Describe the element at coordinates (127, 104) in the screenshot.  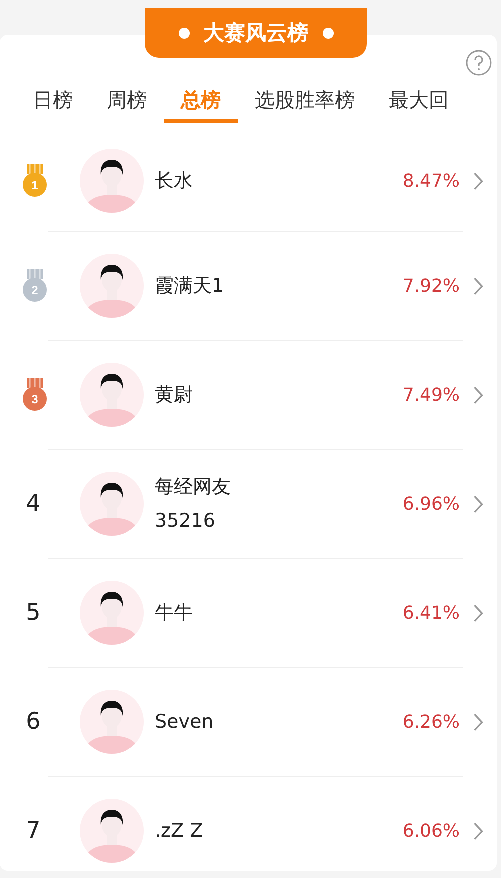
I see `tab: 周榜` at that location.